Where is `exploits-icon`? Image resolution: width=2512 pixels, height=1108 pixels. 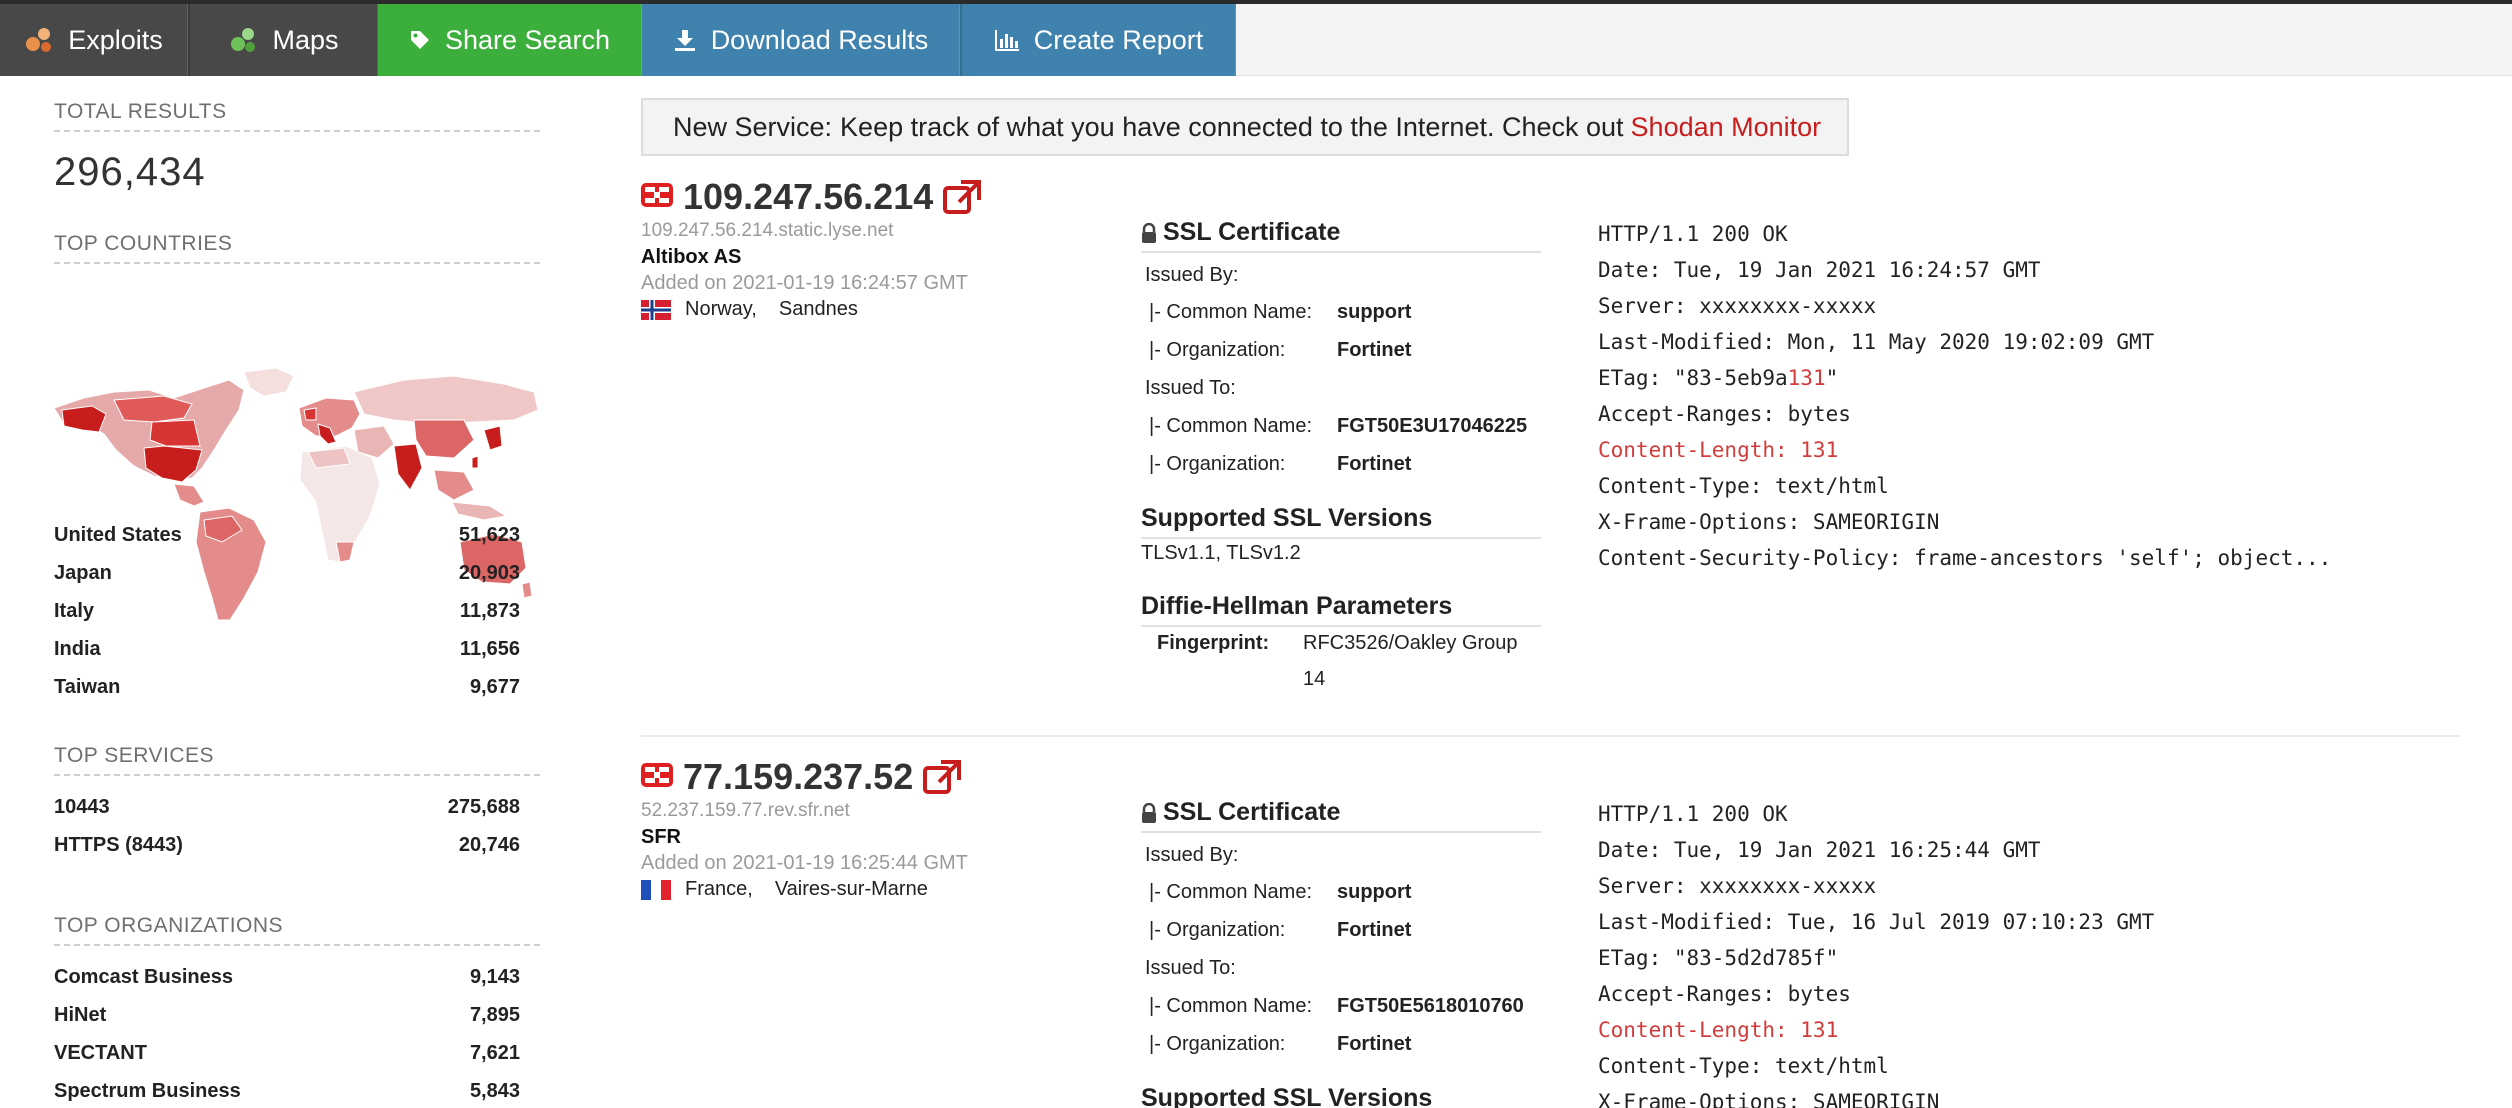
exploits-icon is located at coordinates (39, 40).